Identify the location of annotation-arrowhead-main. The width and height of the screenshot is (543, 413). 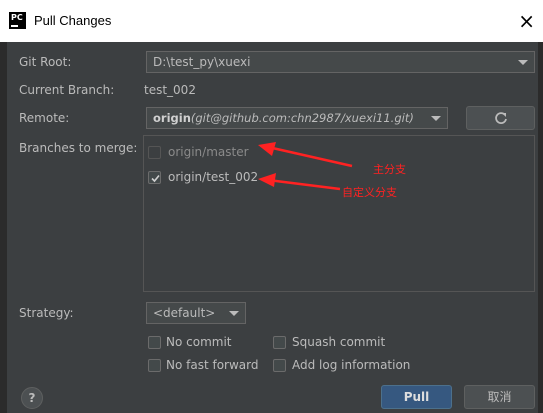
(267, 149).